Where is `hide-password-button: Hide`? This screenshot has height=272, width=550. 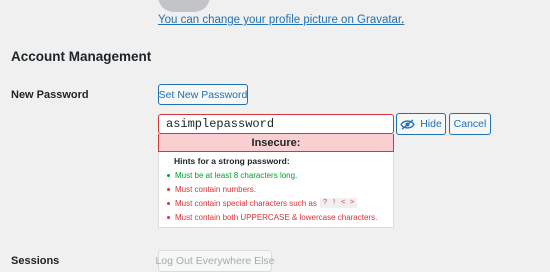
hide-password-button: Hide is located at coordinates (421, 124).